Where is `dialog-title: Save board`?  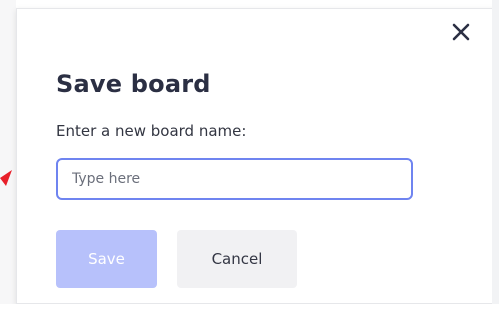 dialog-title: Save board is located at coordinates (133, 84).